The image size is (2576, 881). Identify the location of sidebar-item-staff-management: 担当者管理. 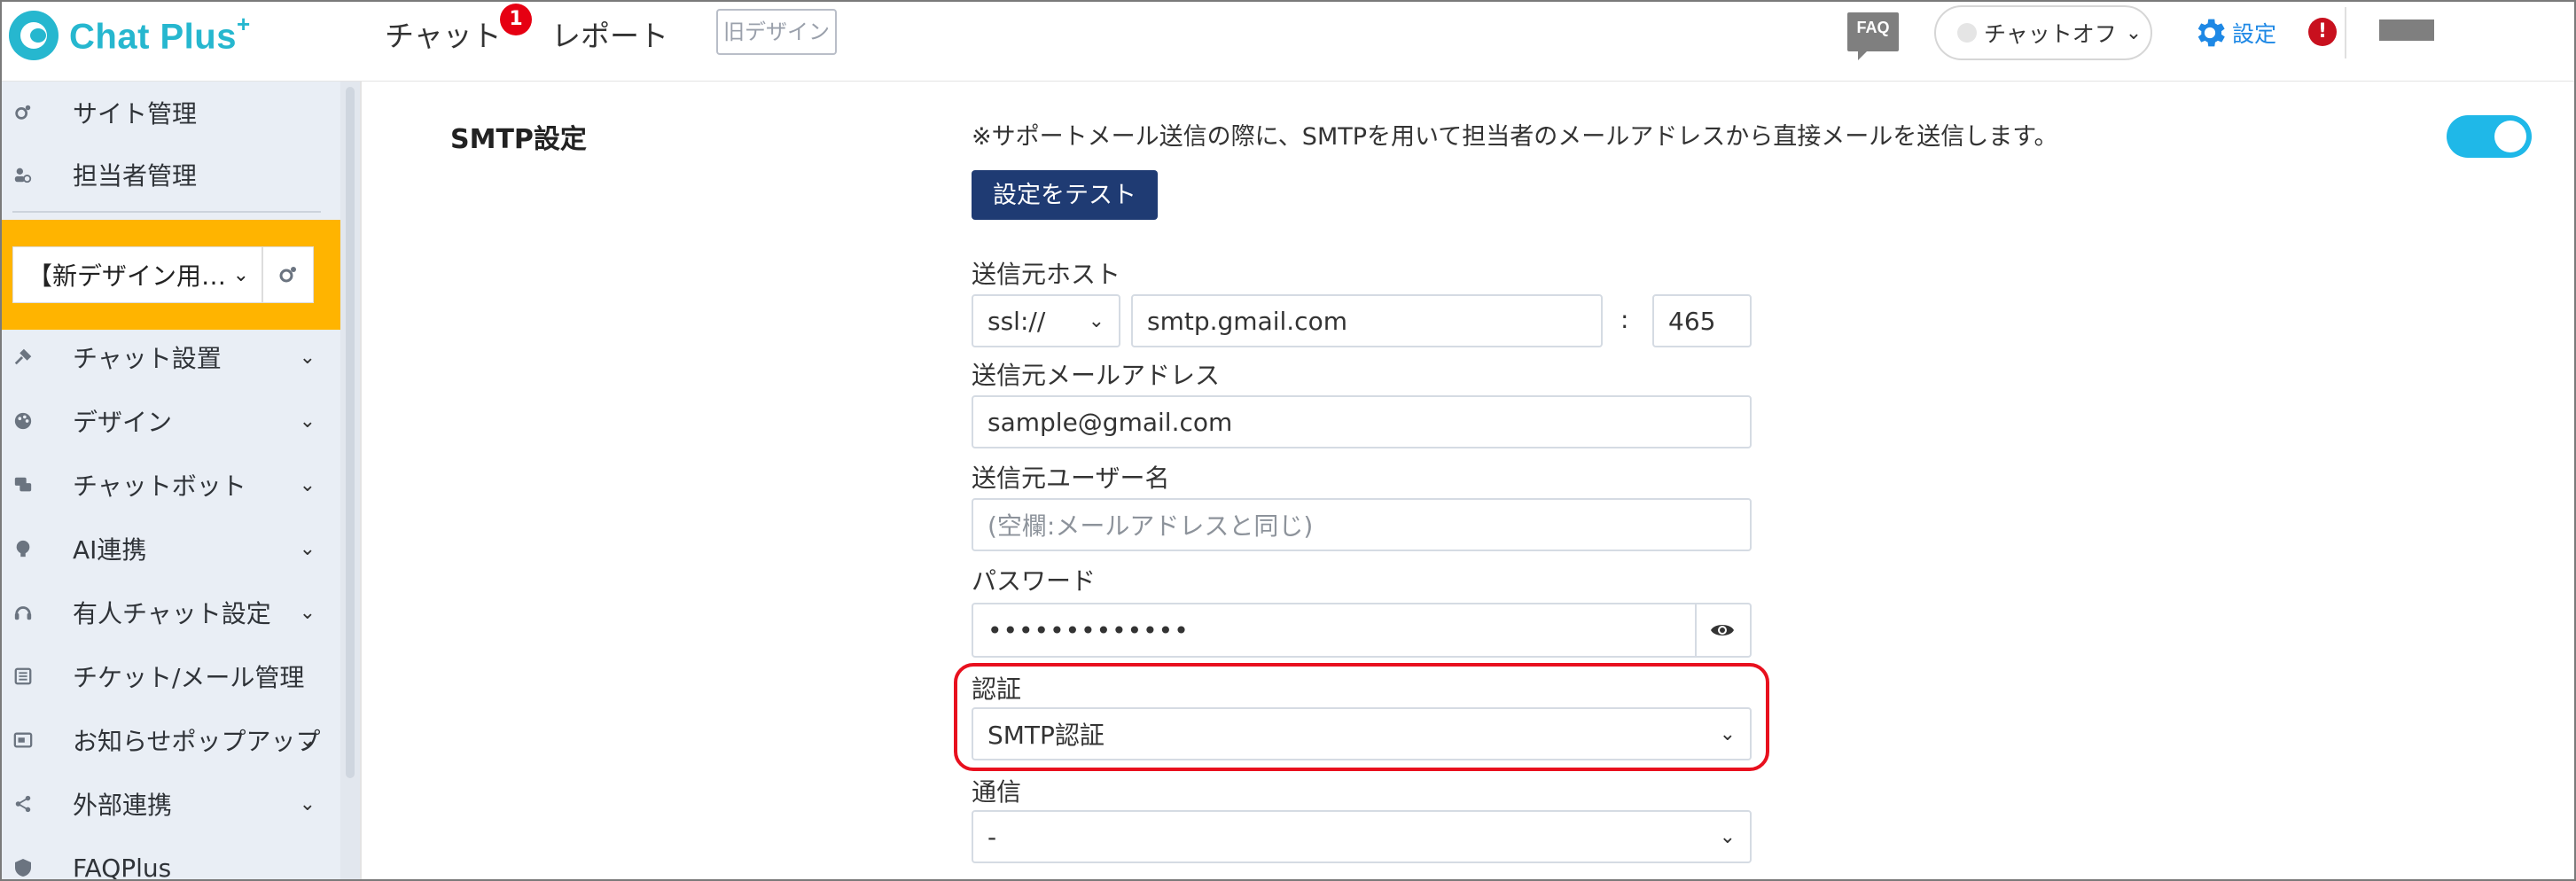
(170, 175).